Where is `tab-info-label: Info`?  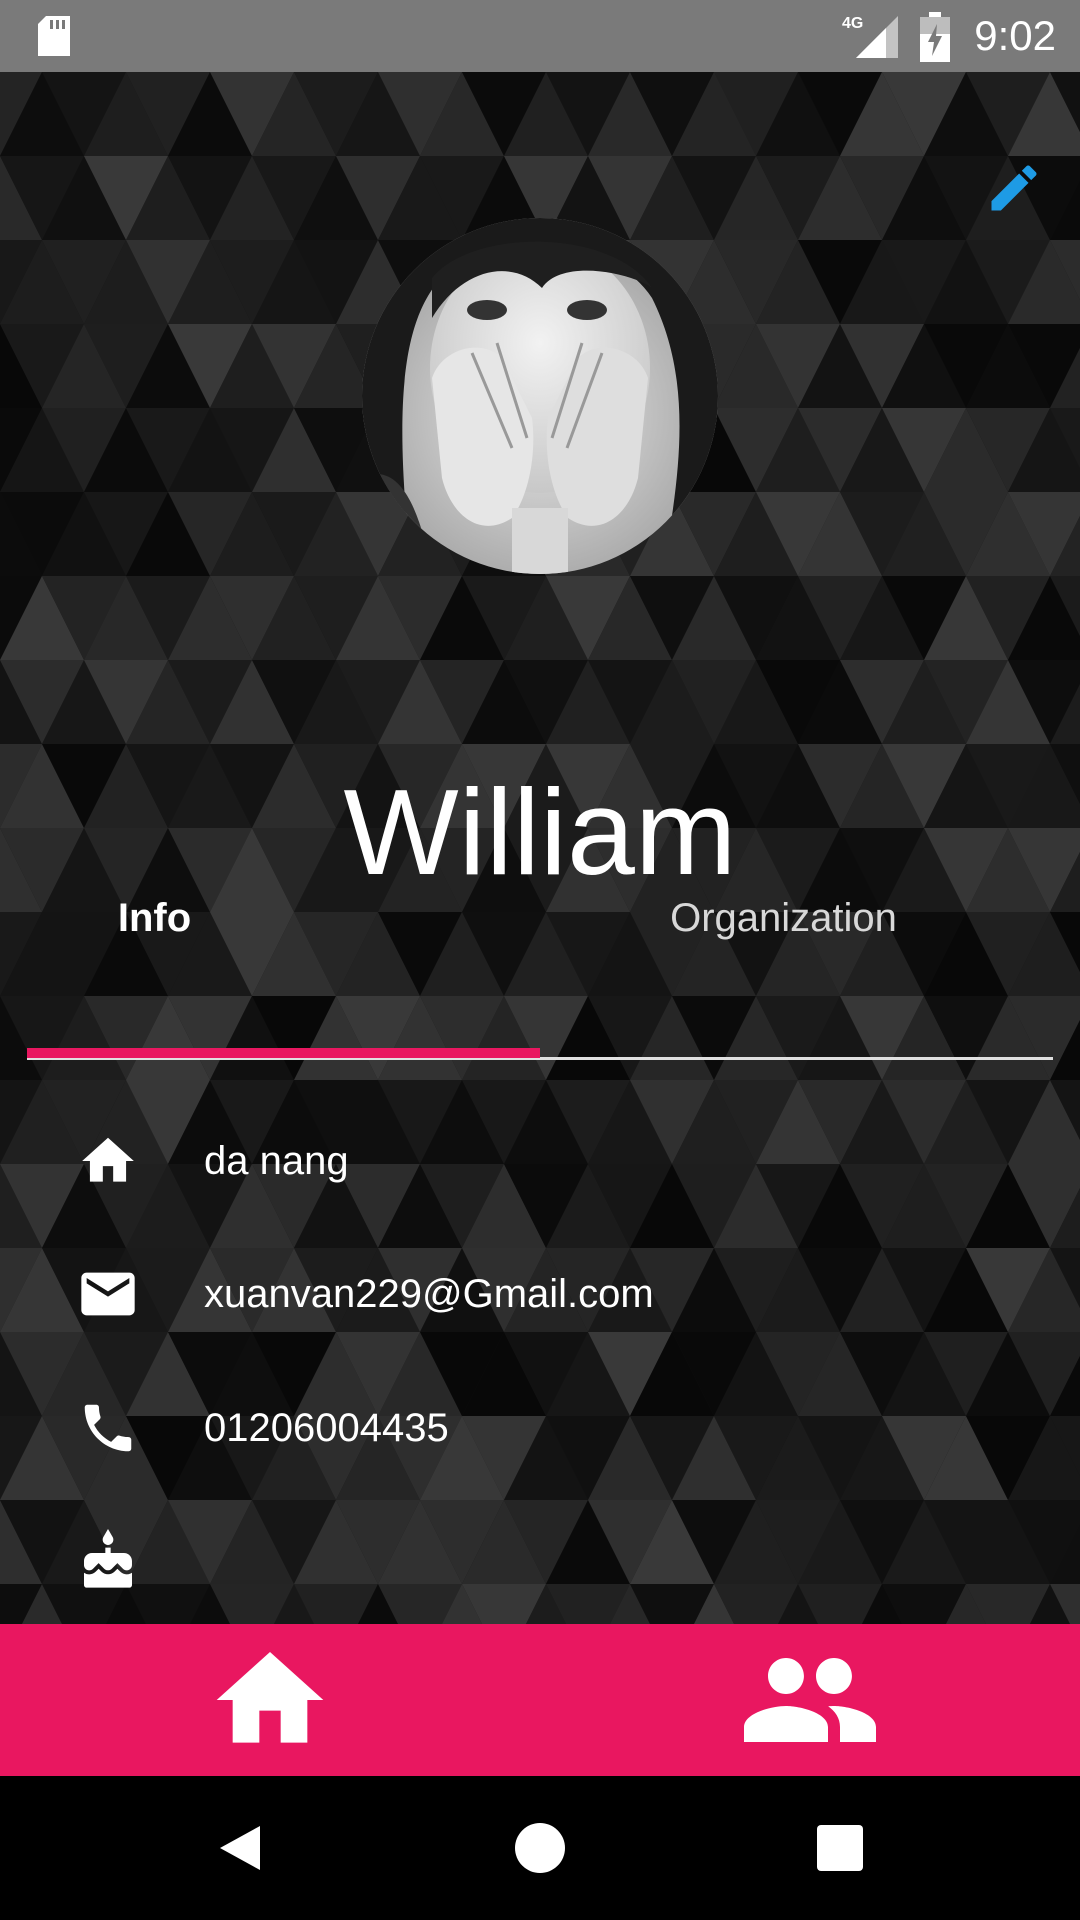
tab-info-label: Info is located at coordinates (154, 917).